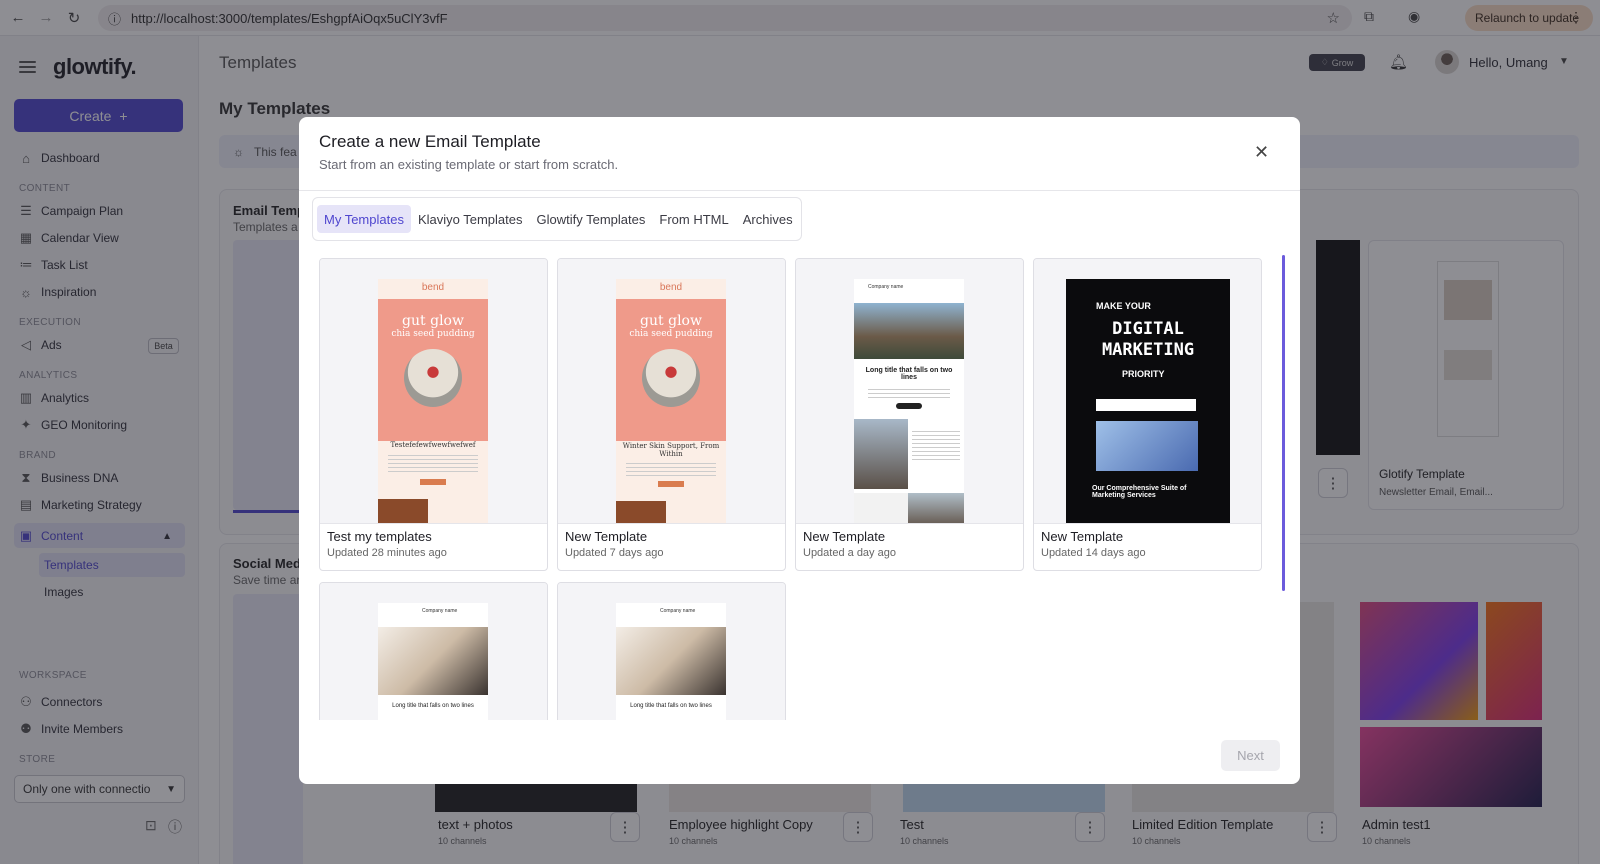  I want to click on close-icon: ✕, so click(1261, 152).